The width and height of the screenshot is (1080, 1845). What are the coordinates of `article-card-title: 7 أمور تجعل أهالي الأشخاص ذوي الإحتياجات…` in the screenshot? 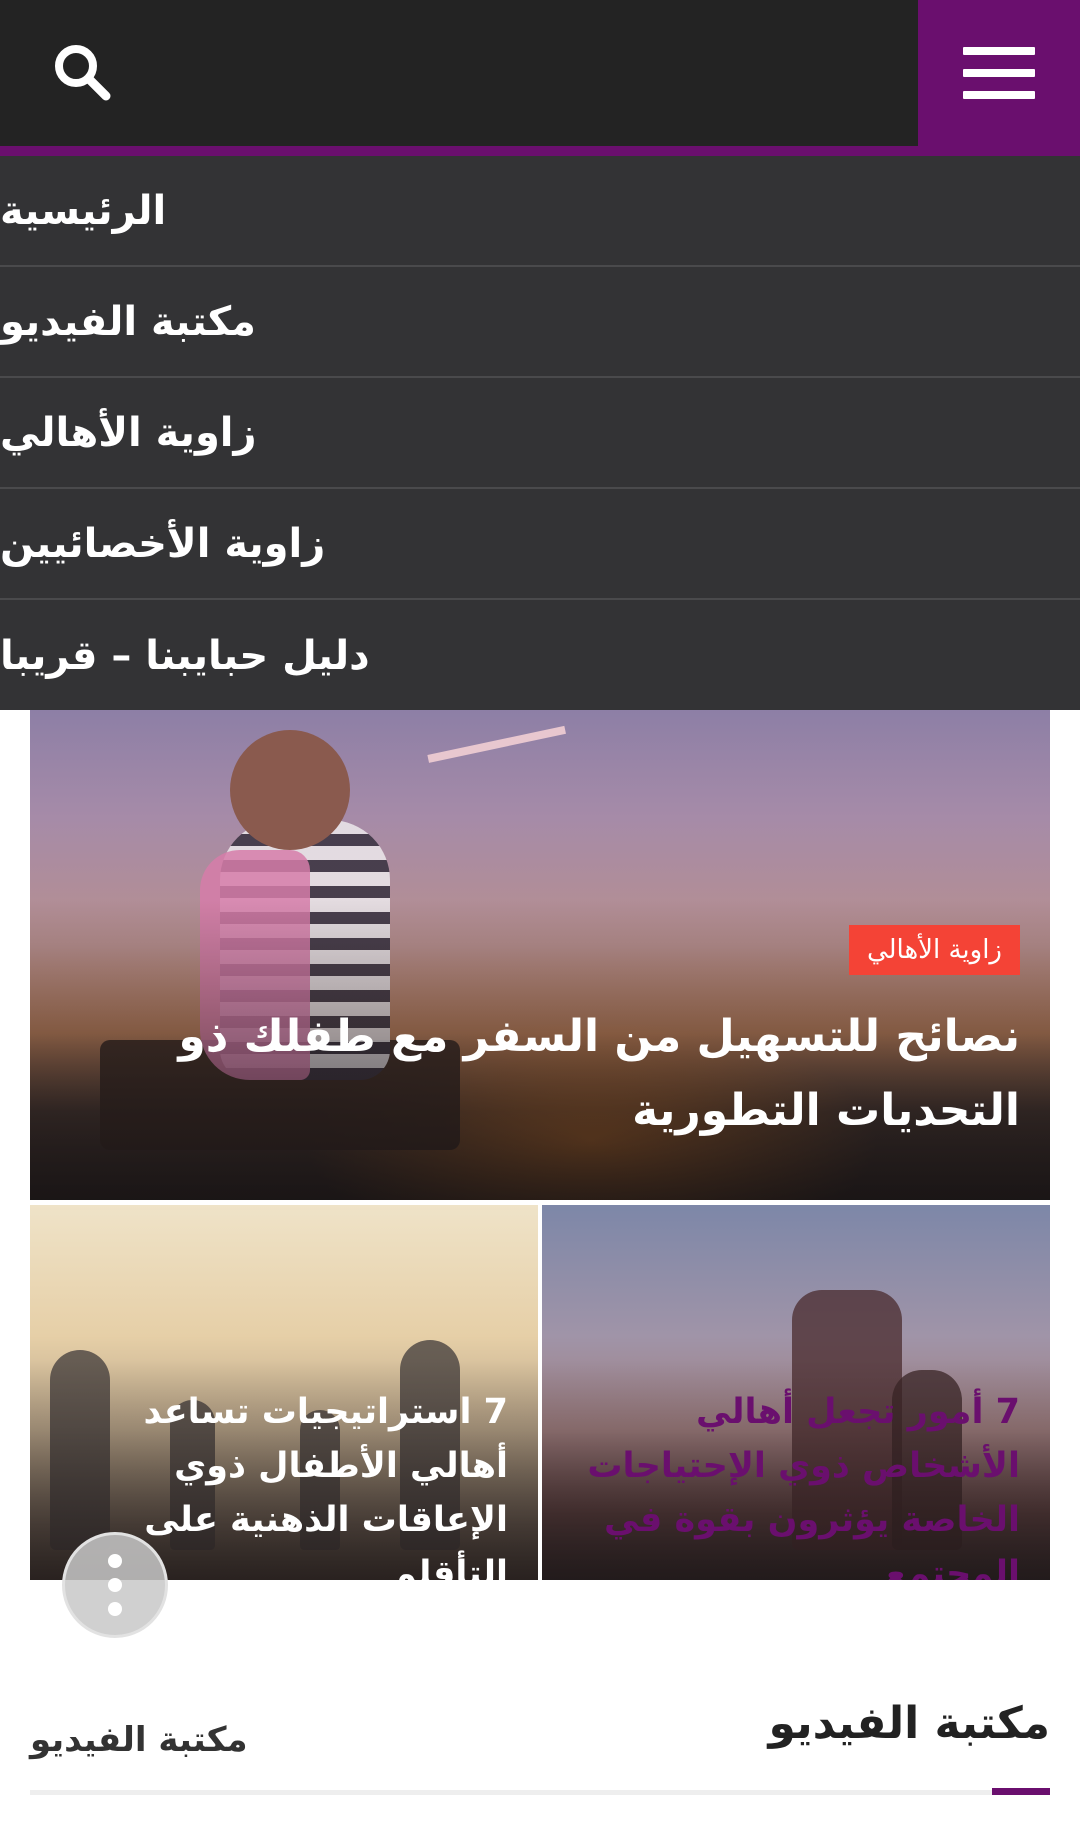 It's located at (790, 1482).